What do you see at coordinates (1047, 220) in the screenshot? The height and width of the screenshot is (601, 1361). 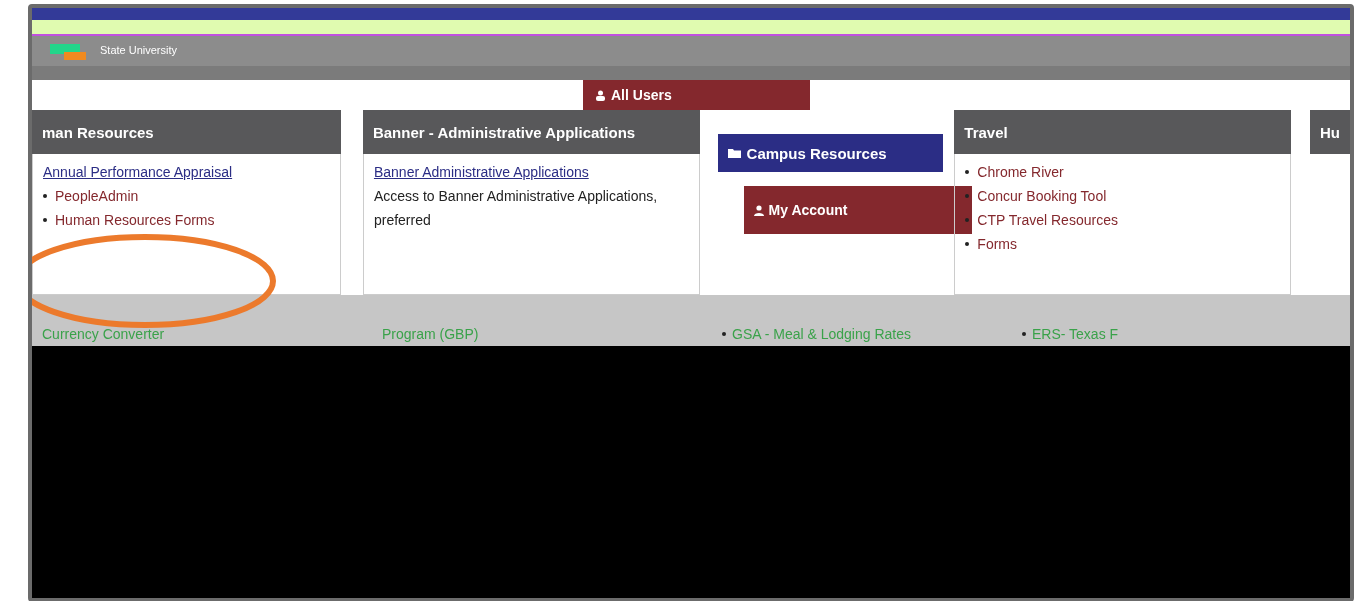 I see `panel-link: CTP Travel Resources` at bounding box center [1047, 220].